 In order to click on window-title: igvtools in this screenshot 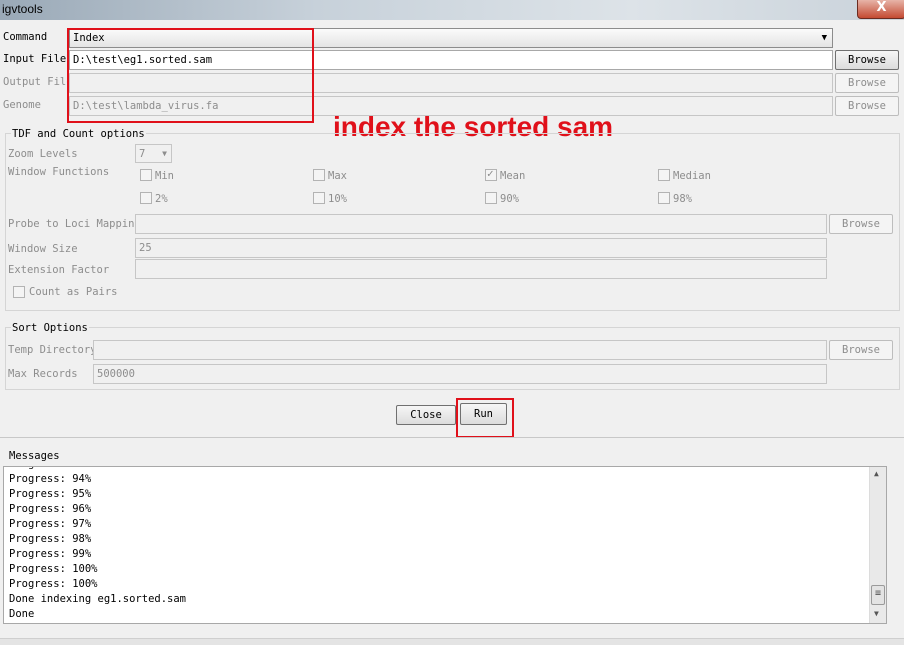, I will do `click(22, 9)`.